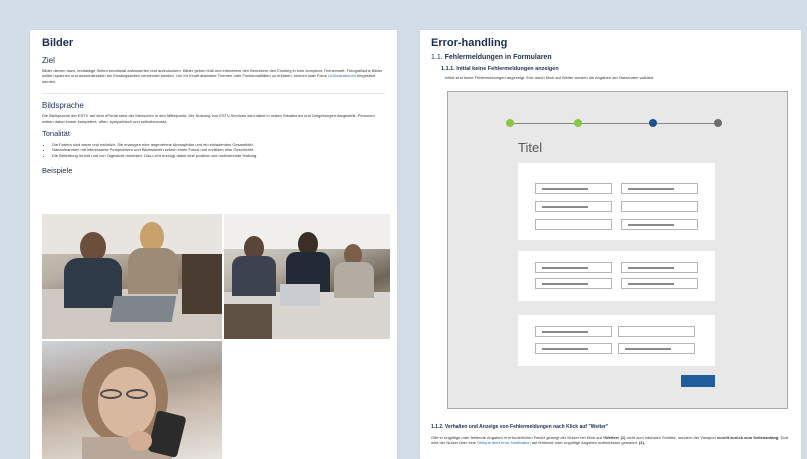 This screenshot has width=807, height=459. What do you see at coordinates (504, 442) in the screenshot?
I see `link-alert-notification: Oblique Alert error-Notification` at bounding box center [504, 442].